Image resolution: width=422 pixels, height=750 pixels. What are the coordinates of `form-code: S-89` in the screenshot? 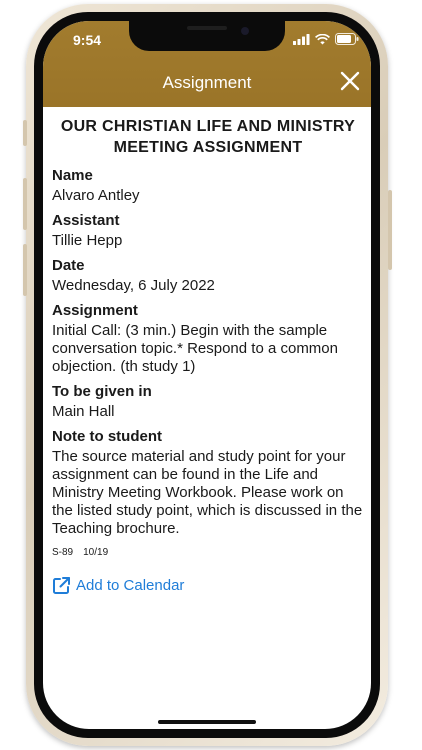 It's located at (63, 552).